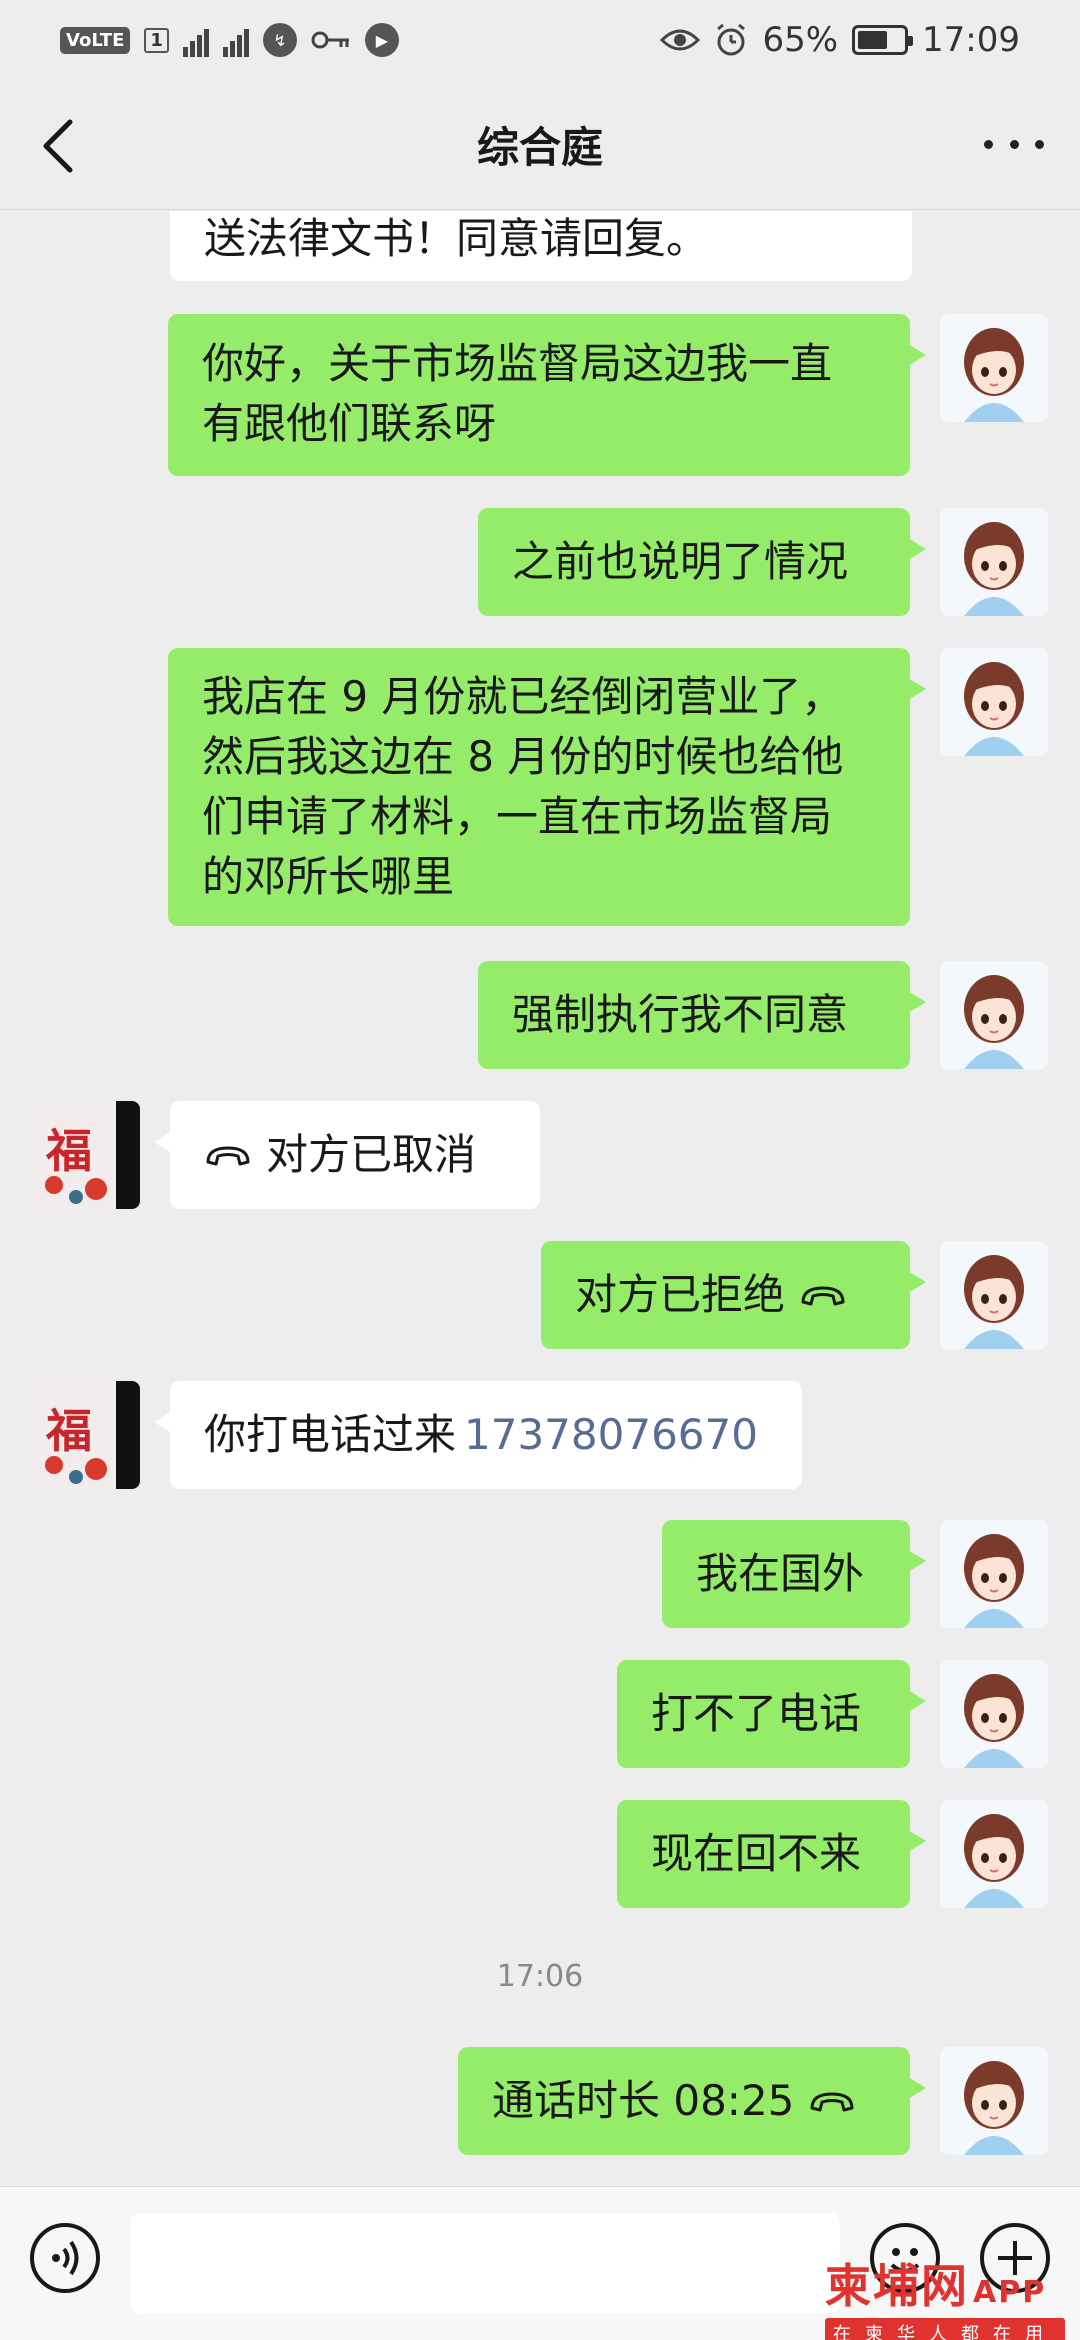 This screenshot has height=2340, width=1080. I want to click on message-text-line: 们申请了材料，一直在市场监督局, so click(517, 816).